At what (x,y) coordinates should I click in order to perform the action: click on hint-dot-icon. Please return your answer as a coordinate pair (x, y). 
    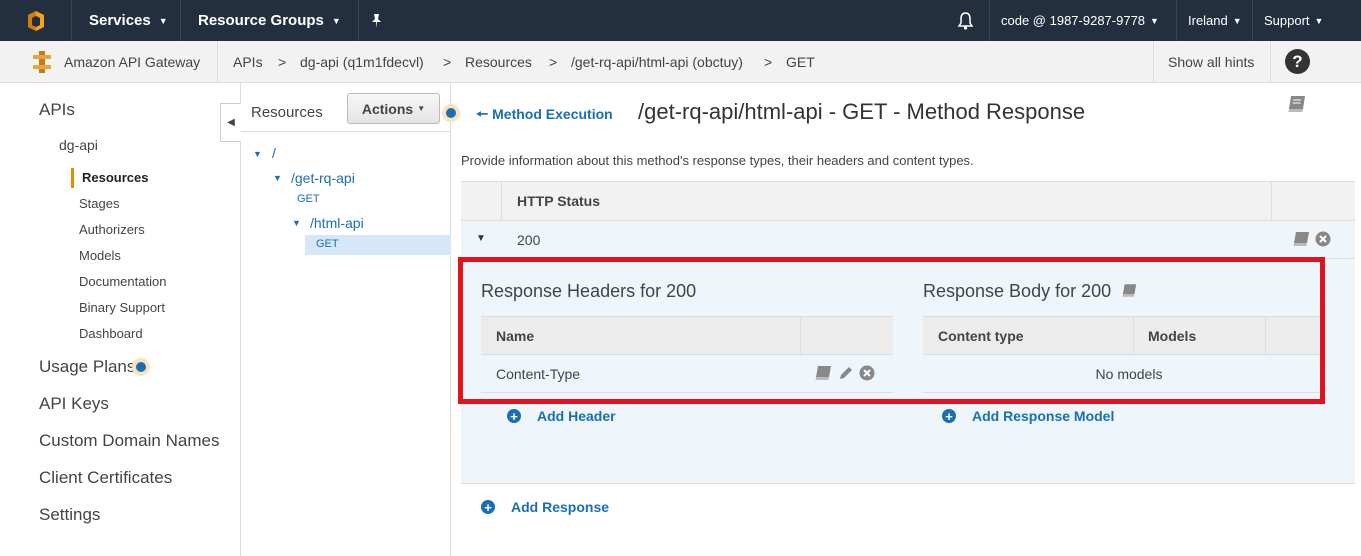
    Looking at the image, I should click on (141, 367).